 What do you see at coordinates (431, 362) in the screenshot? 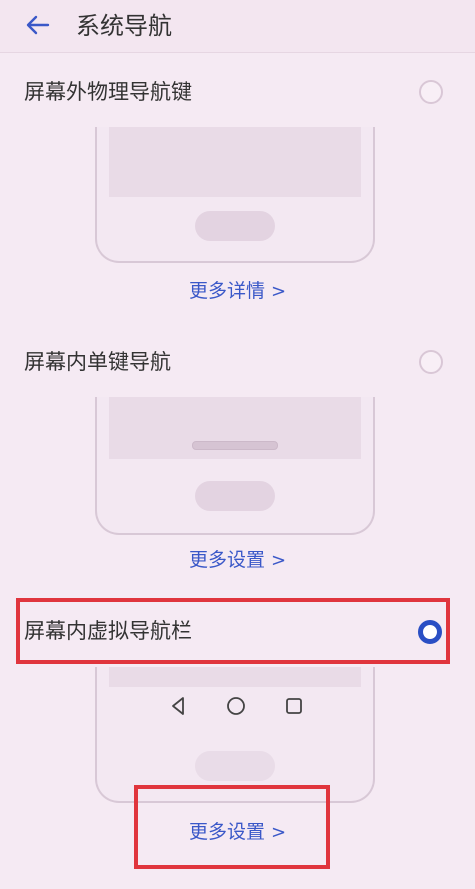
I see `option-single-key-nav-radio` at bounding box center [431, 362].